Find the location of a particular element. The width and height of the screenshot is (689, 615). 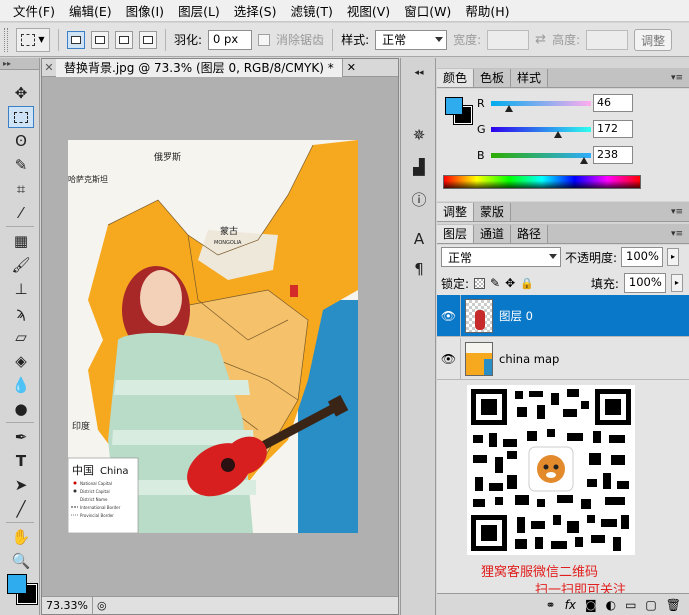

lock-all-icon: 🔒 is located at coordinates (527, 283).